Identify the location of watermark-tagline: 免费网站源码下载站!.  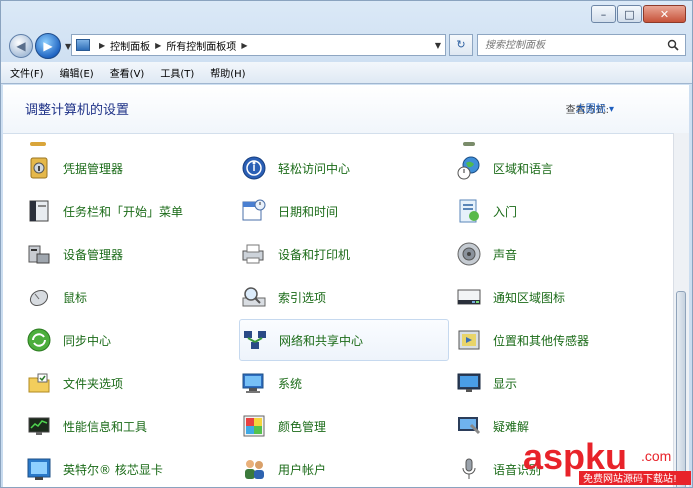
(630, 478).